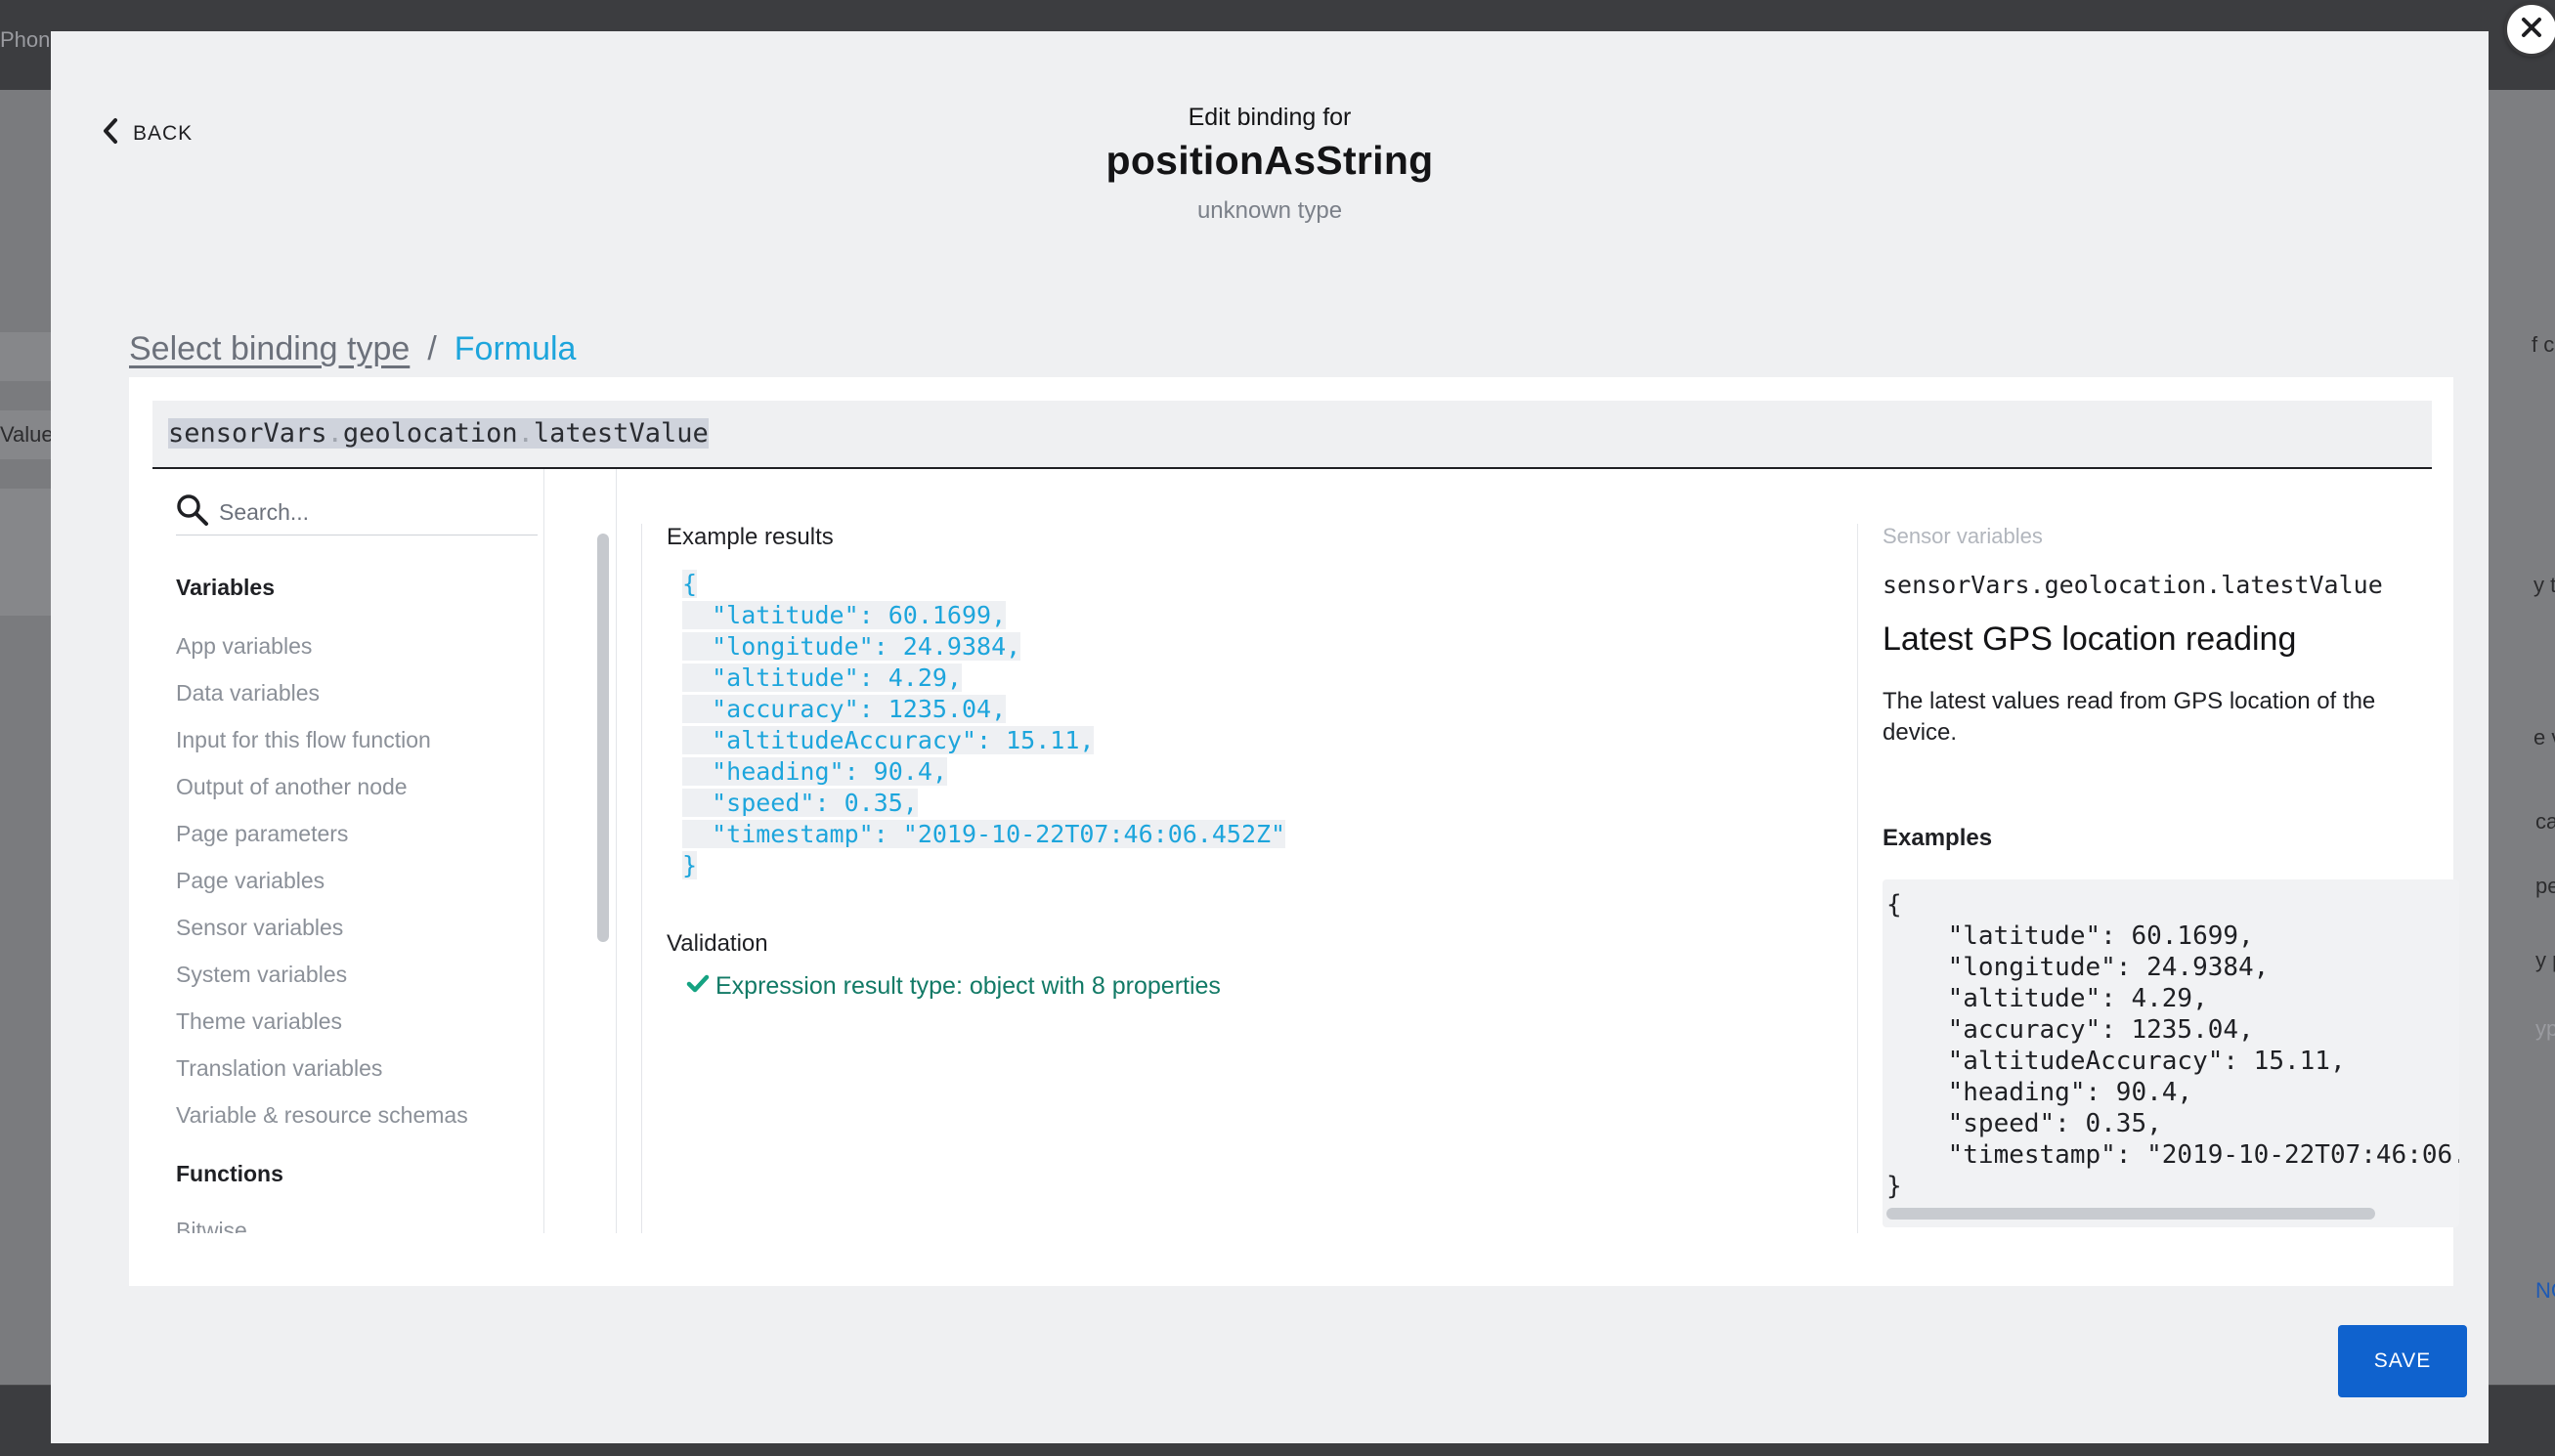 This screenshot has height=1456, width=2555. Describe the element at coordinates (262, 834) in the screenshot. I see `sidebar-item-page-parameters: Page parameters` at that location.